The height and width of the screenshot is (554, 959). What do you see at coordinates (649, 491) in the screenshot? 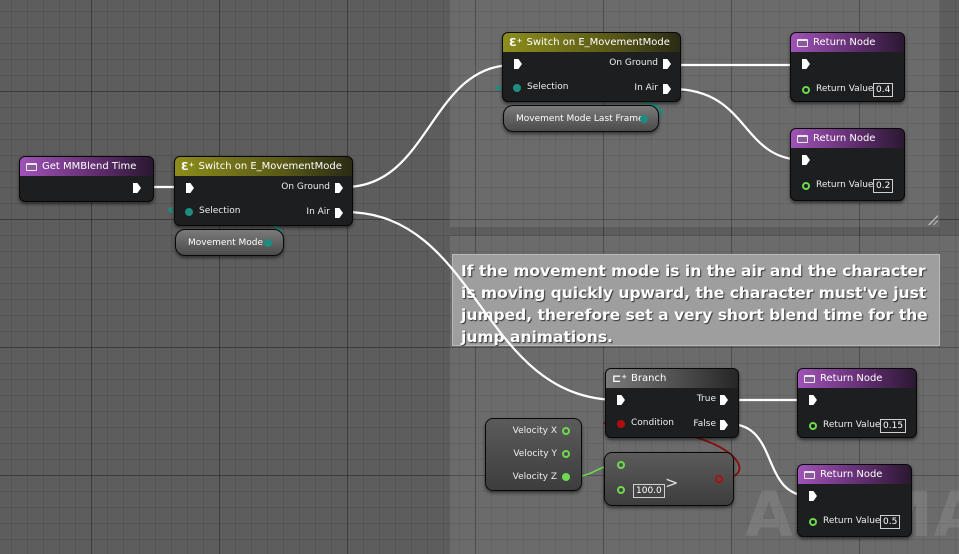
I see `input-b-value: 100.0` at bounding box center [649, 491].